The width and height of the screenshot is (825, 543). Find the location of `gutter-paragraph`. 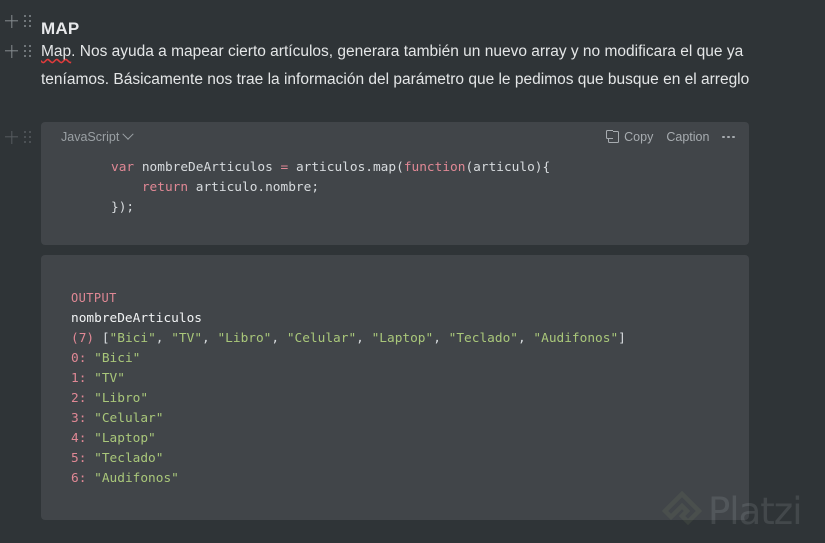

gutter-paragraph is located at coordinates (20, 51).